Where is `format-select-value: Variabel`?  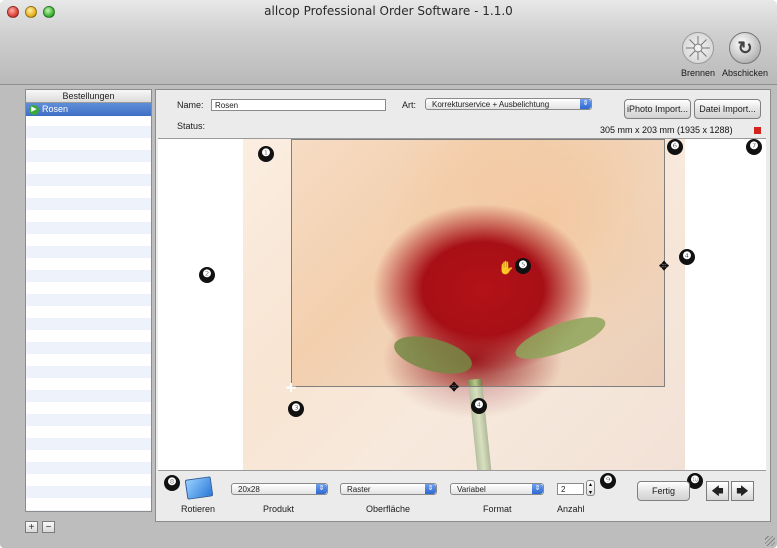 format-select-value: Variabel is located at coordinates (471, 489).